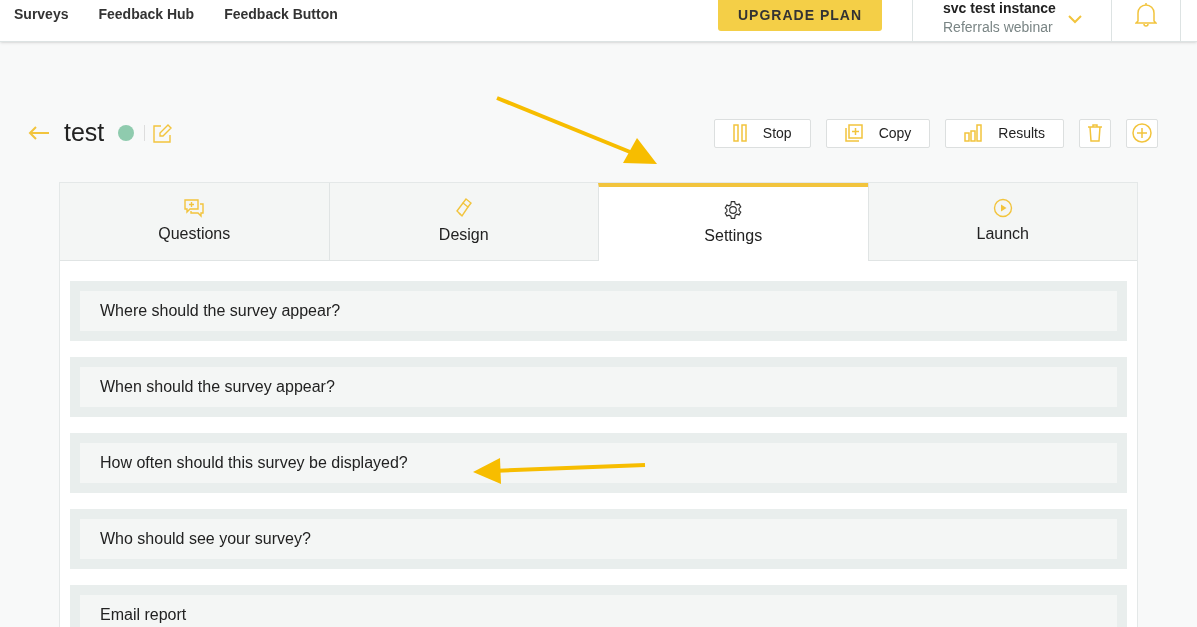  What do you see at coordinates (598, 387) in the screenshot?
I see `settings-section-header: When should the survey appear?` at bounding box center [598, 387].